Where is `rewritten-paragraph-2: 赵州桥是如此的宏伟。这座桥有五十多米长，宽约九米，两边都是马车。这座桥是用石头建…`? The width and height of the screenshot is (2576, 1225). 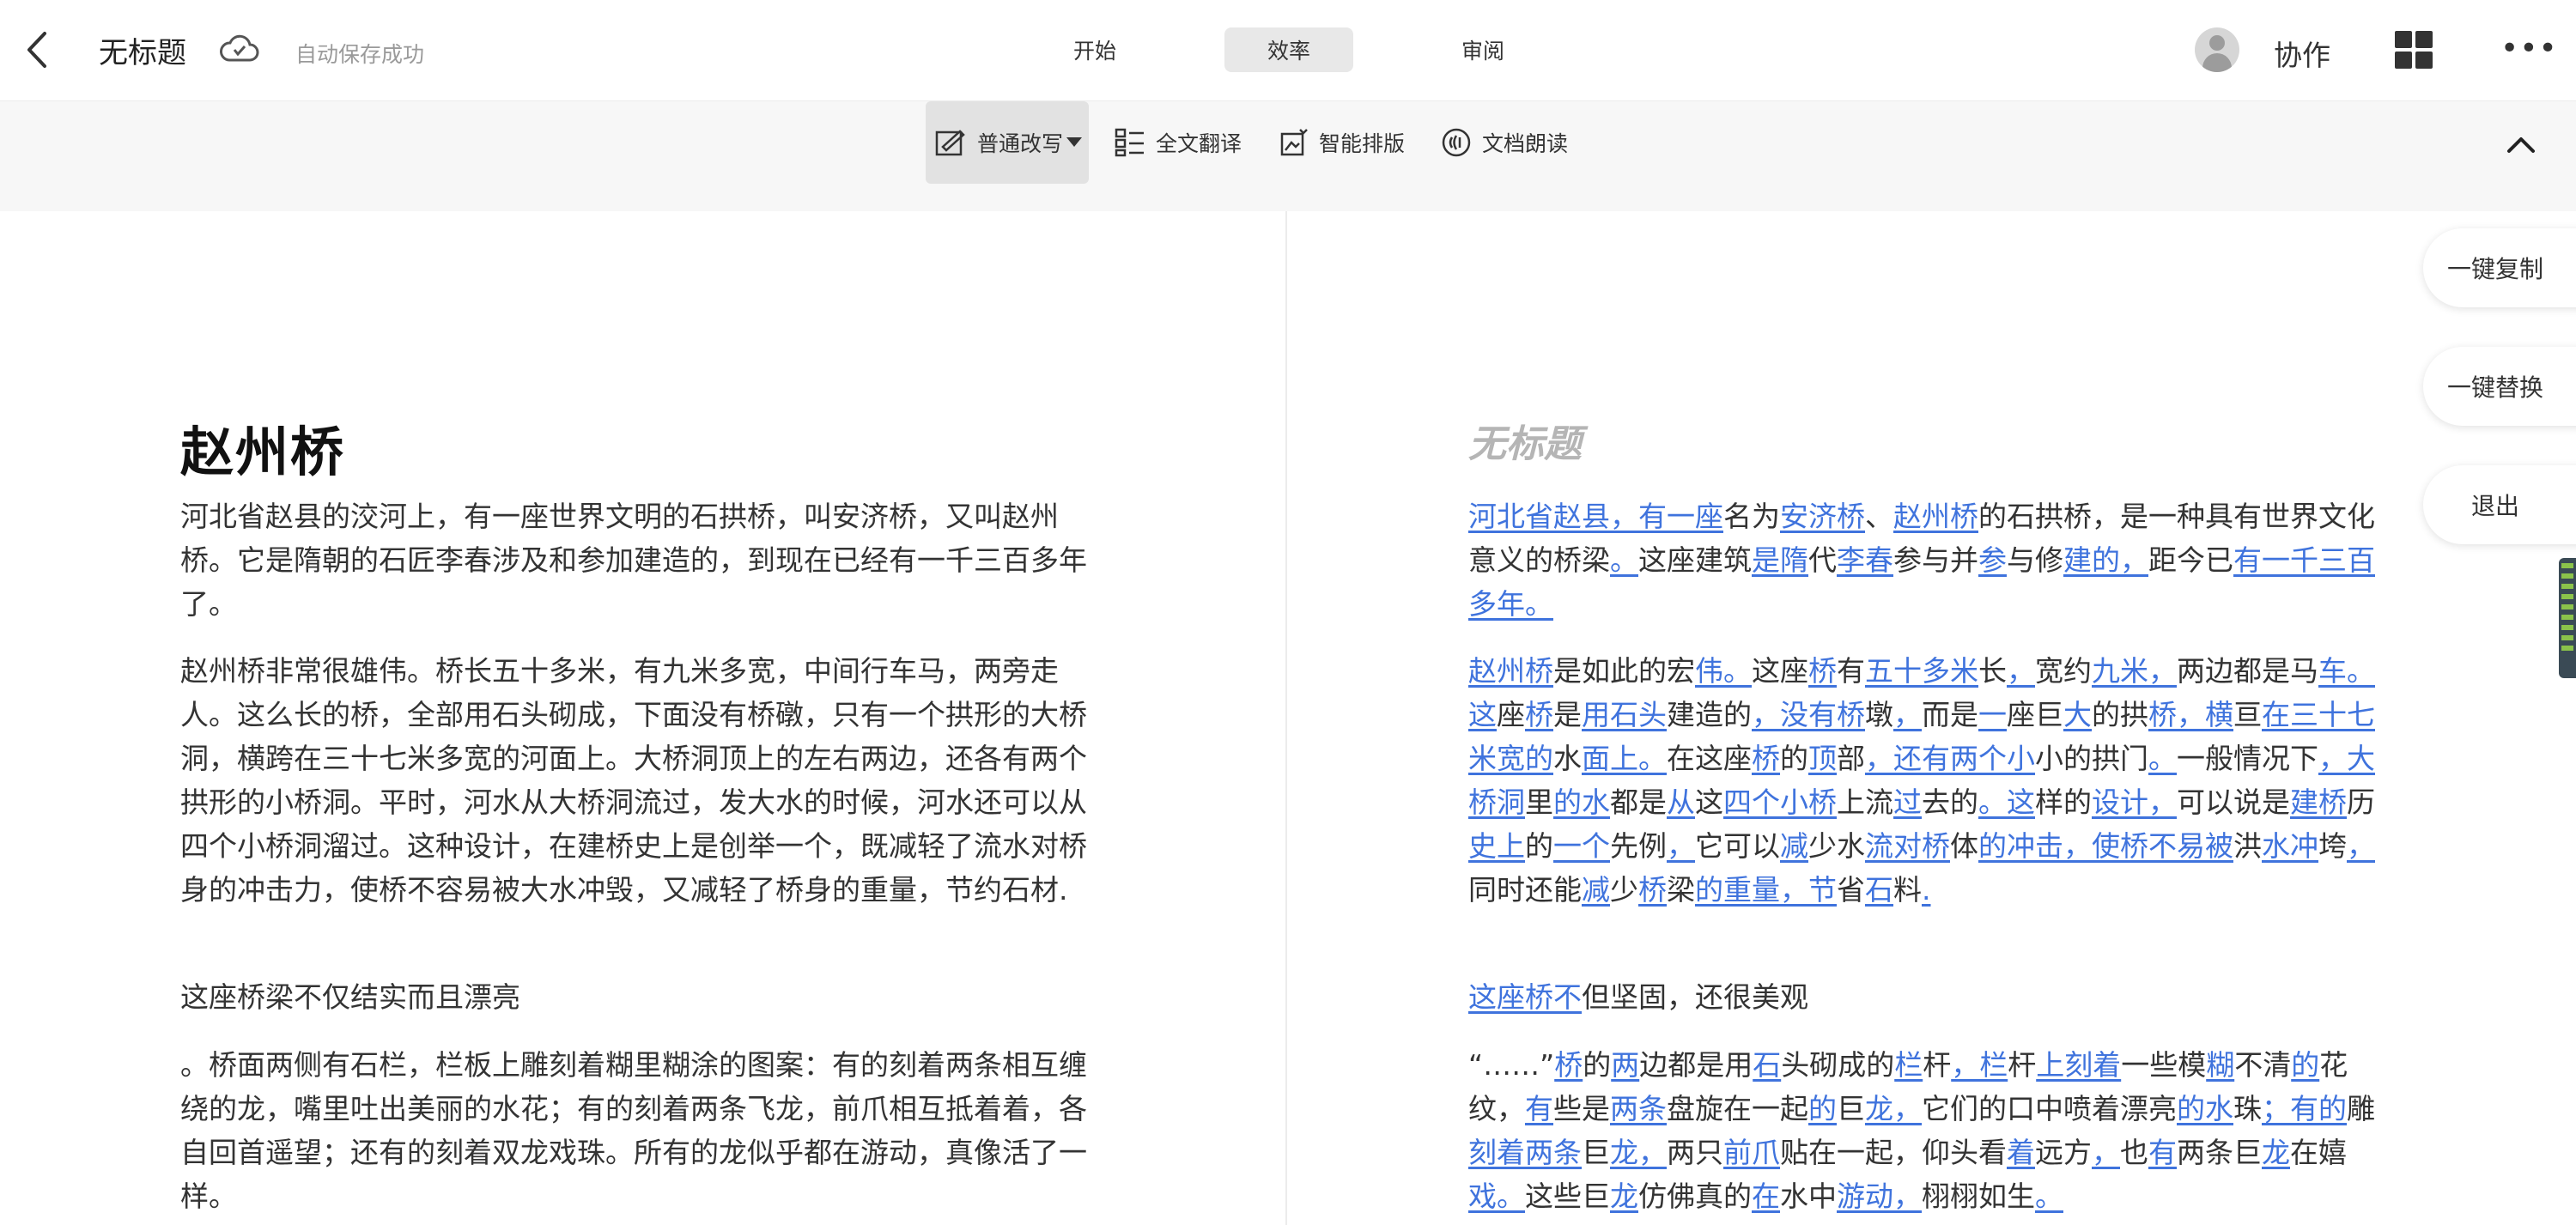 rewritten-paragraph-2: 赵州桥是如此的宏伟。这座桥有五十多米长，宽约九米，两边都是马车。这座桥是用石头建… is located at coordinates (1928, 780).